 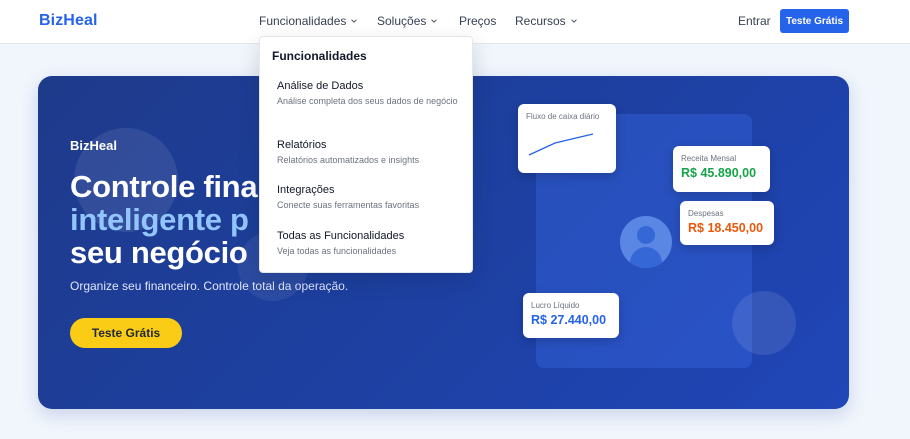 What do you see at coordinates (402, 21) in the screenshot?
I see `nav-item-label: Soluções` at bounding box center [402, 21].